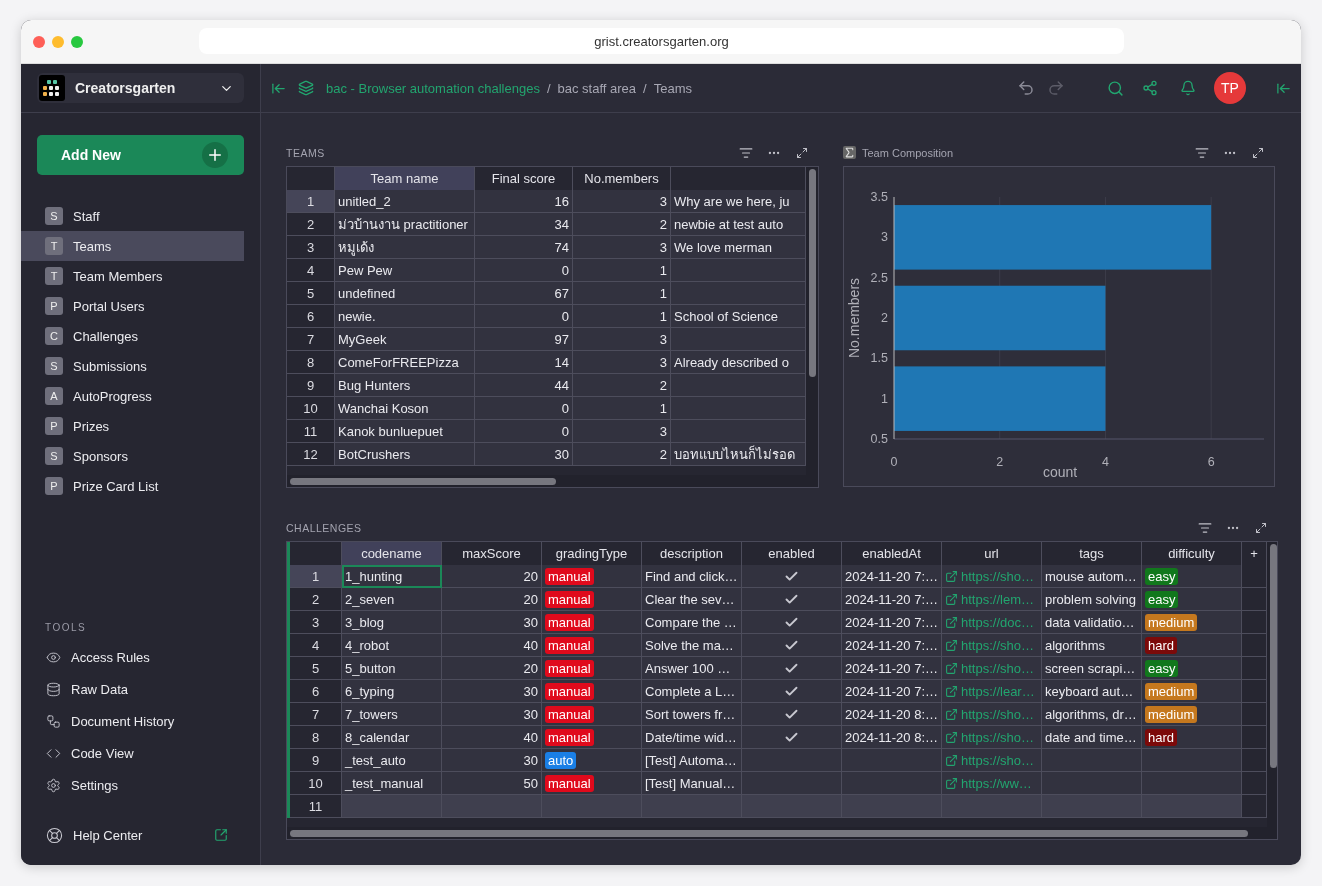  Describe the element at coordinates (405, 179) in the screenshot. I see `column-header: Team name` at that location.